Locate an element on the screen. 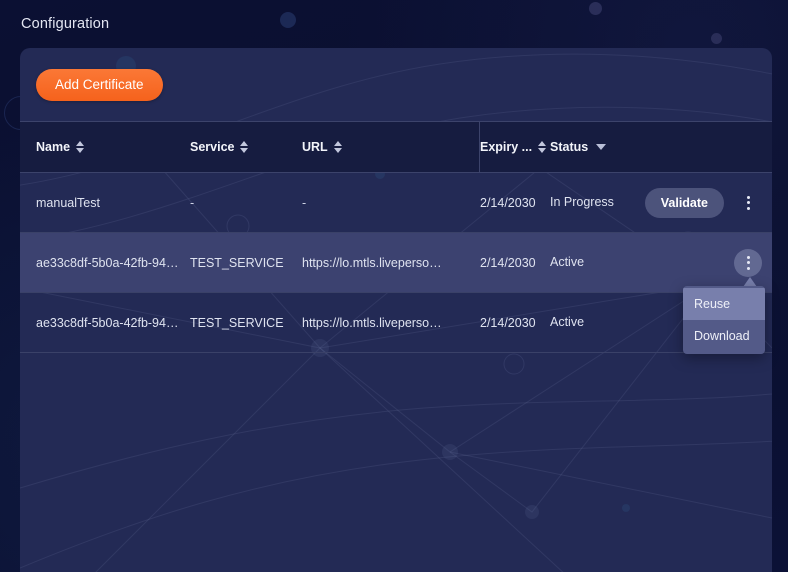 This screenshot has width=788, height=572. column-header-name: Name is located at coordinates (105, 147).